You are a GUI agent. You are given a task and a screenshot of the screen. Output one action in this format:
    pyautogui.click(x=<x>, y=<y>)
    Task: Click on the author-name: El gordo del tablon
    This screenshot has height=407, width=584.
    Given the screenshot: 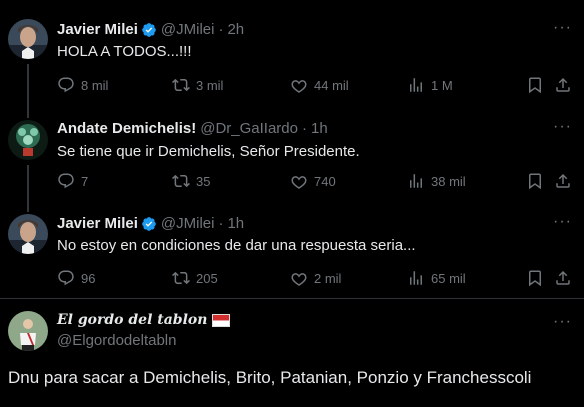 What is the action you would take?
    pyautogui.click(x=132, y=320)
    